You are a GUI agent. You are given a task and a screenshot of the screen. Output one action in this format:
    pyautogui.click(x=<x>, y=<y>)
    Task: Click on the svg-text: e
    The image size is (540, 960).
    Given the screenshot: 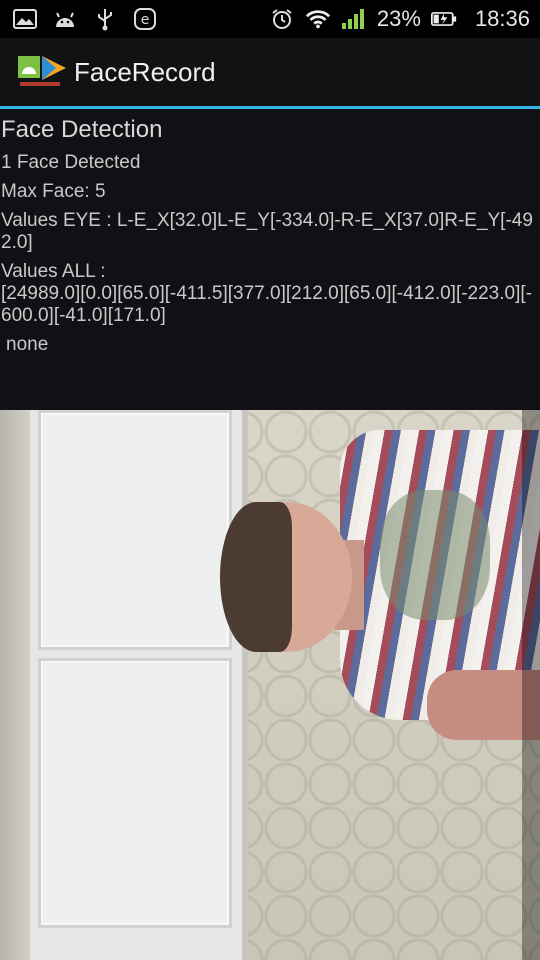 What is the action you would take?
    pyautogui.click(x=145, y=20)
    